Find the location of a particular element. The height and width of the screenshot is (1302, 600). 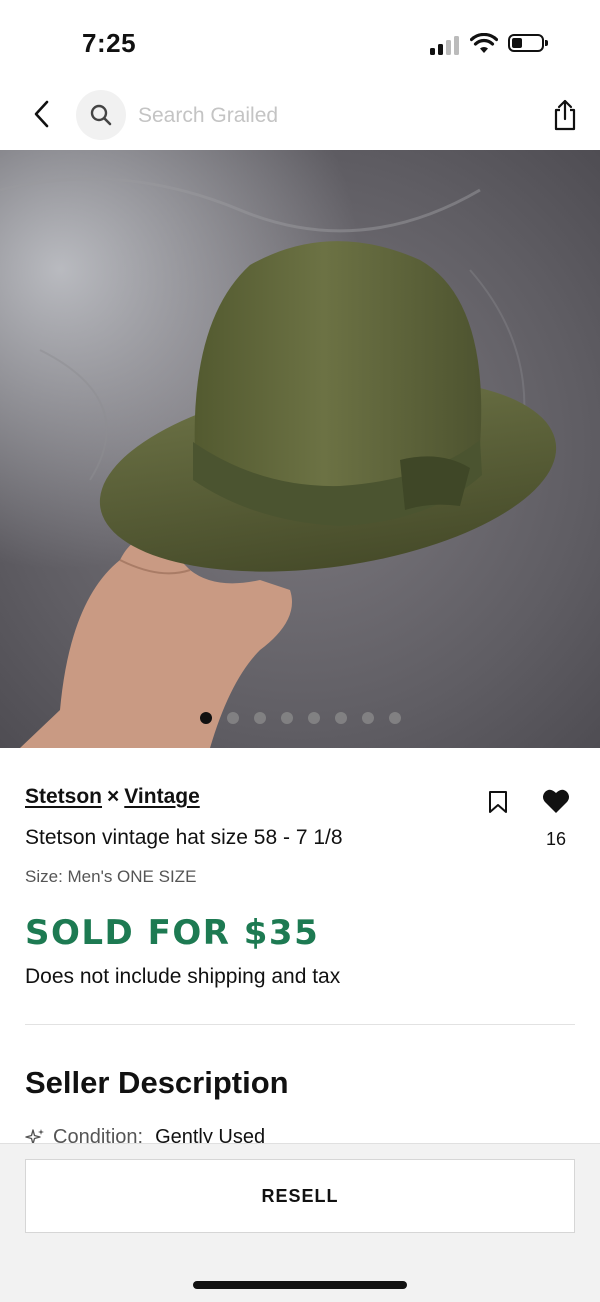

bookmark-icon is located at coordinates (498, 802).